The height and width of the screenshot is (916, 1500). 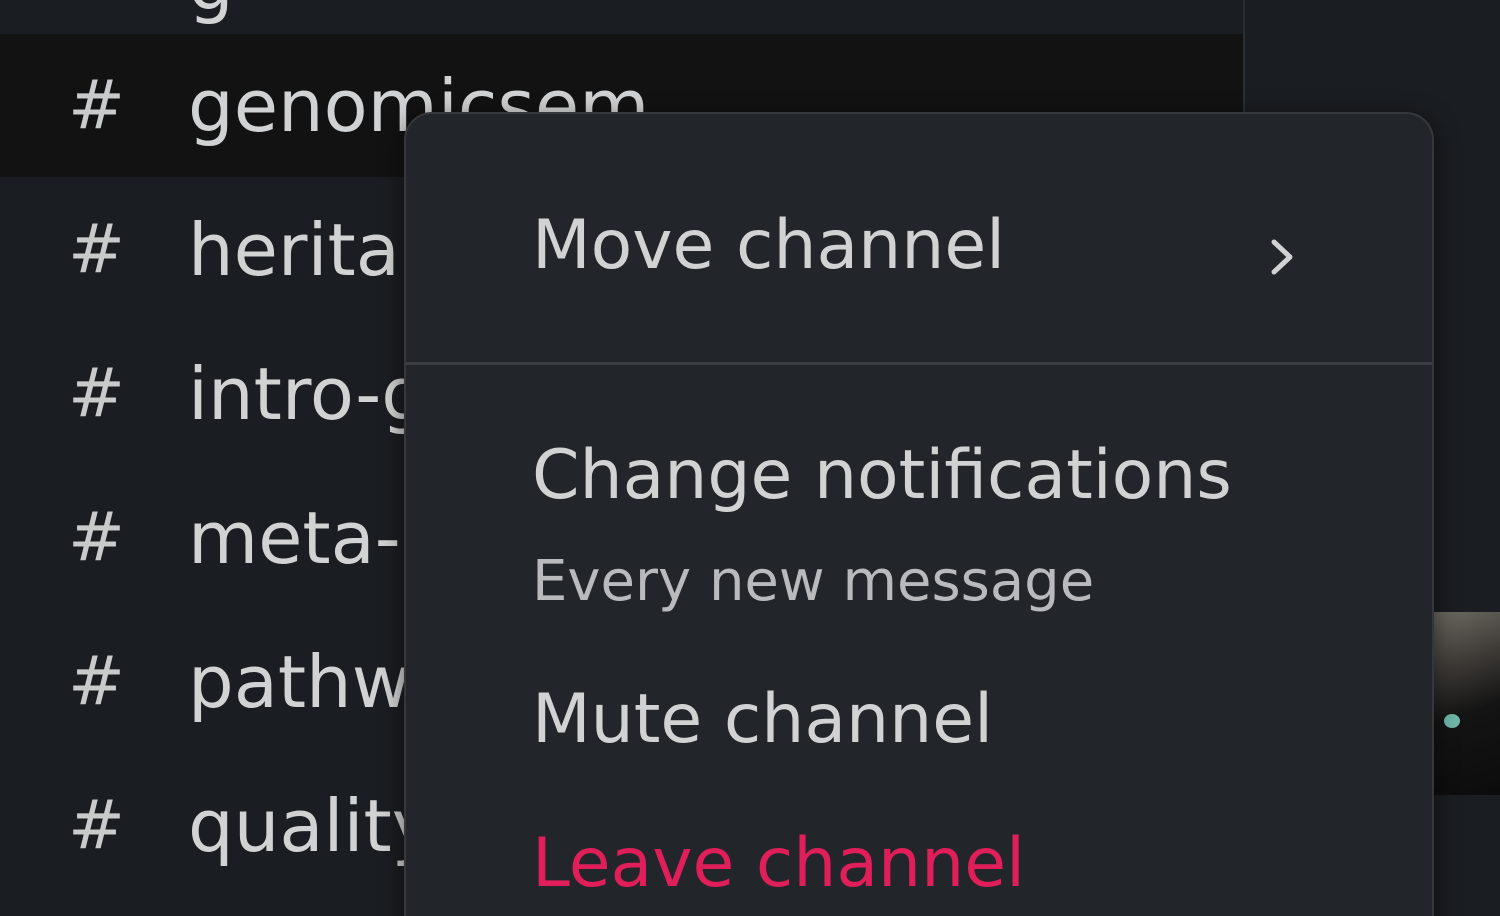 What do you see at coordinates (919, 363) in the screenshot?
I see `menu-divider` at bounding box center [919, 363].